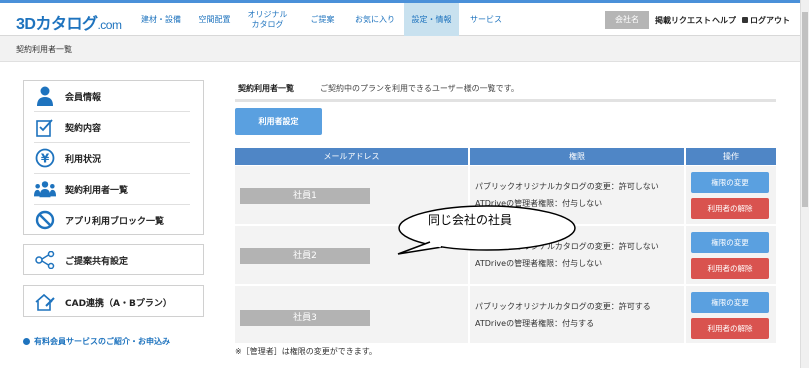 This screenshot has width=809, height=368. I want to click on sidebar-menu: 会員情報 契約内容 ¥ 利用状況 契約利用者一覧 アプリ利用ブロック一覧, so click(113, 157).